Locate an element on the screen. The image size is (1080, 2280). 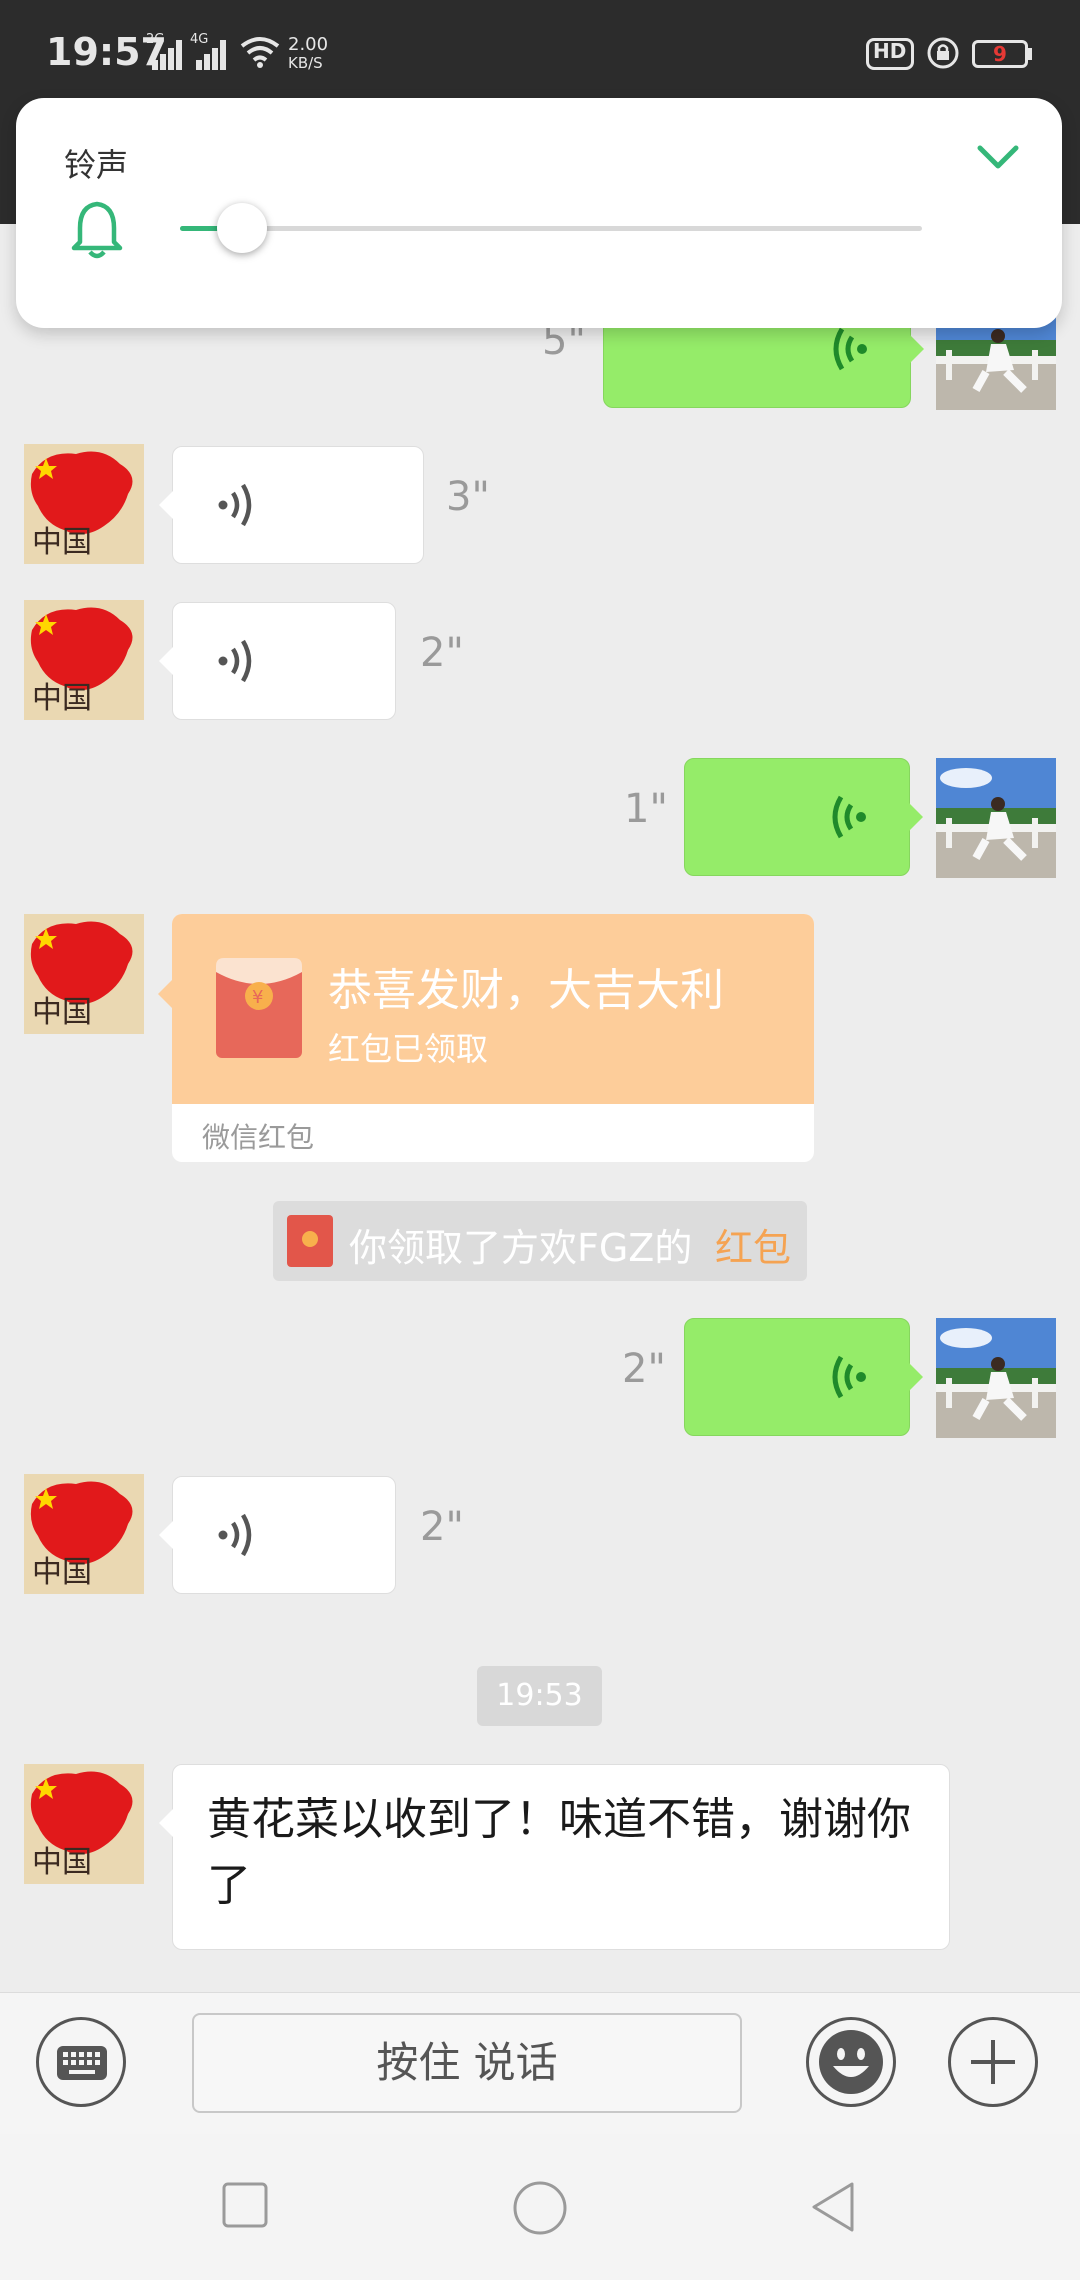
notice-text: 你领取了方欢FGZ的 is located at coordinates (521, 1248).